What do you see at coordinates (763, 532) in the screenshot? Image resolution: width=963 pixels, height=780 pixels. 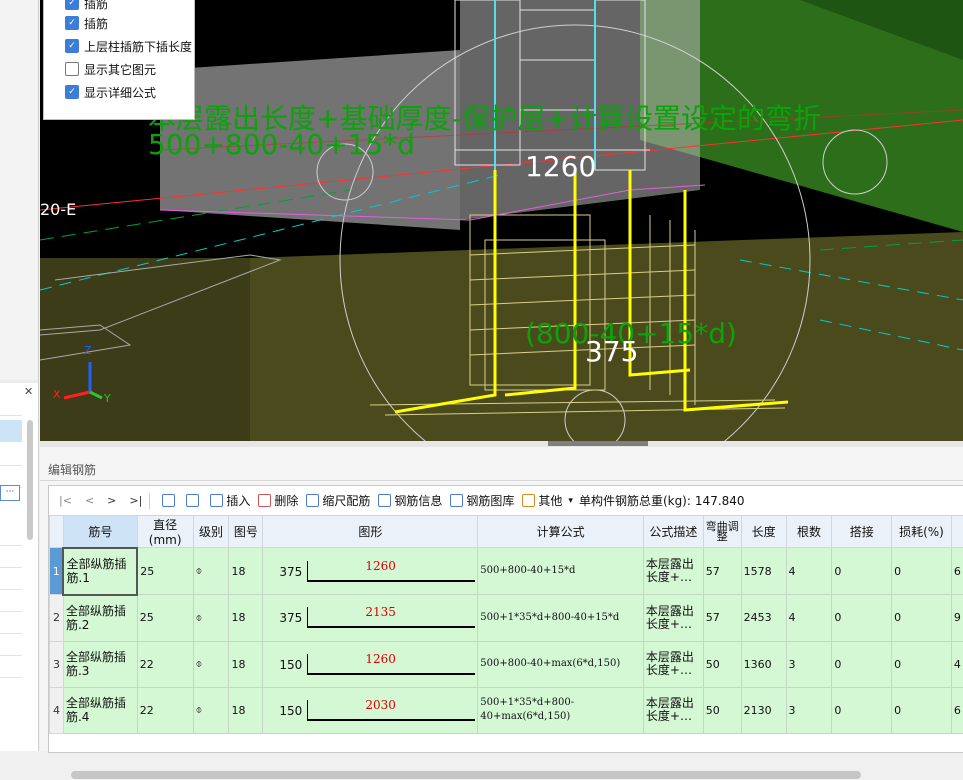 I see `column-header-length: 长度` at bounding box center [763, 532].